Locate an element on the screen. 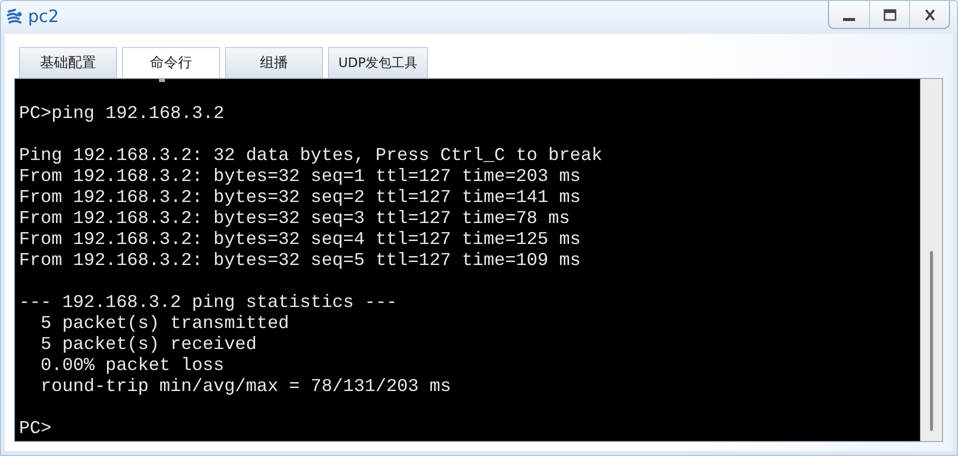 This screenshot has height=456, width=958. terminal-line: From 192.168.3.2: bytes=32 seq=1 ttl=127 time=203 ms is located at coordinates (300, 177).